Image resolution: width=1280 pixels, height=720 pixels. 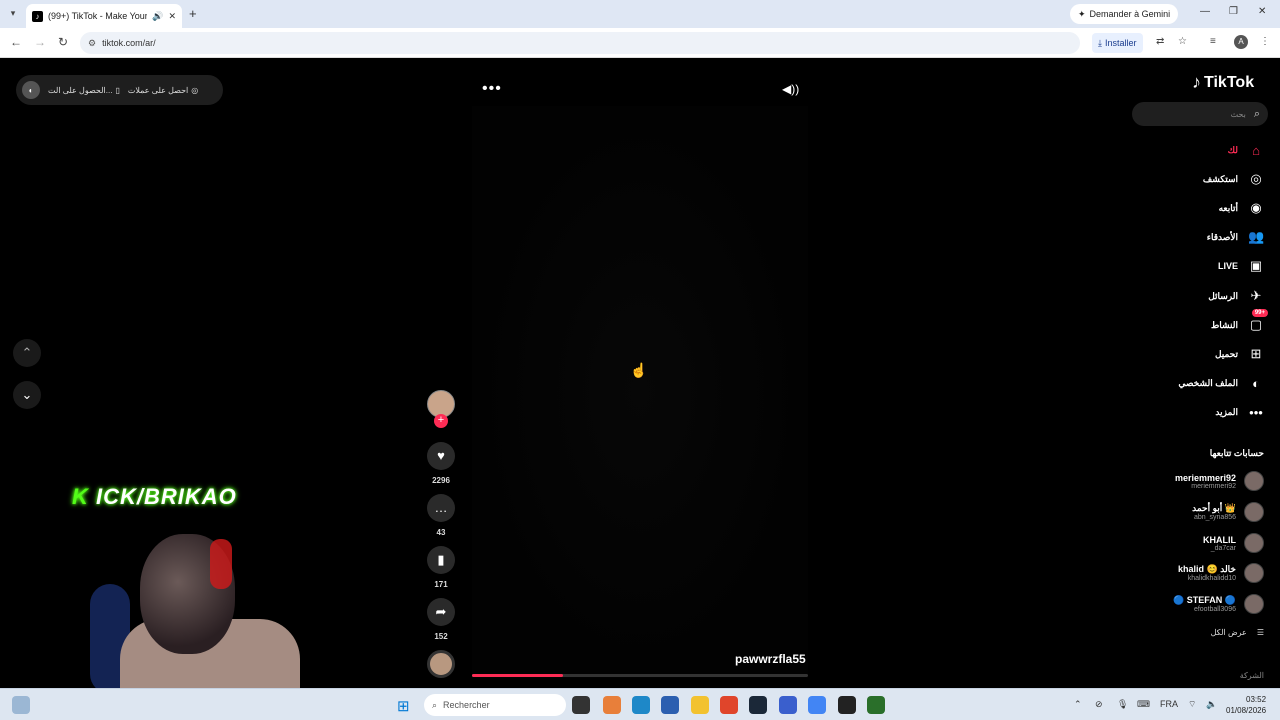 What do you see at coordinates (1211, 704) in the screenshot?
I see `speaker-tray-icon: 🔈` at bounding box center [1211, 704].